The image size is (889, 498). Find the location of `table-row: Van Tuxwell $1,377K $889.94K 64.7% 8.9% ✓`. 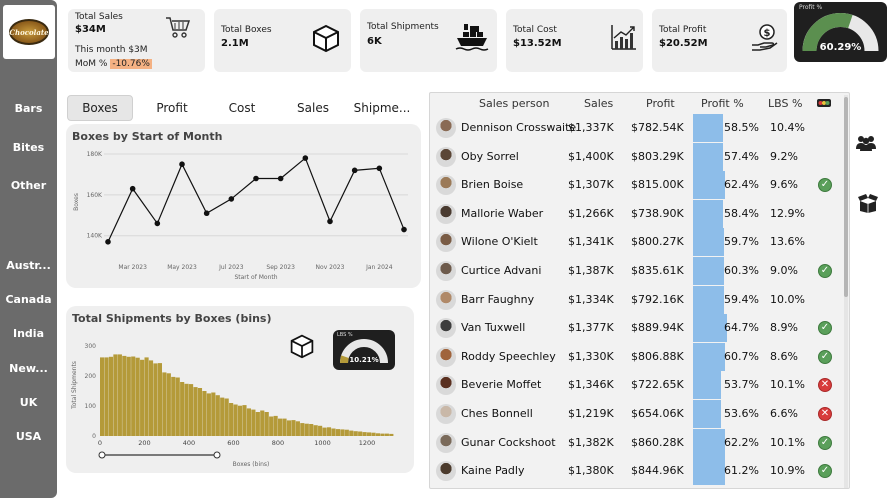

table-row: Van Tuxwell $1,377K $889.94K 64.7% 8.9% ✓ is located at coordinates (639, 328).